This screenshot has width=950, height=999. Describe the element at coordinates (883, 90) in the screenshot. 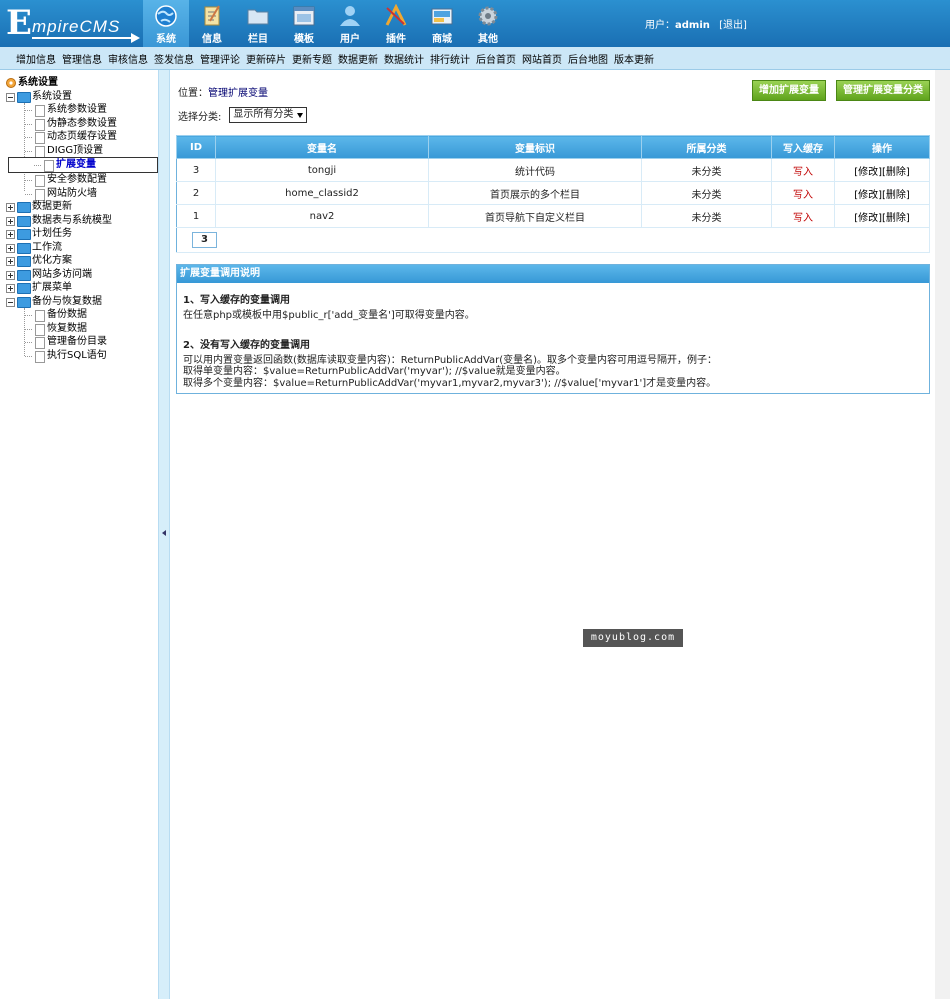

I see `manage-ext-var-class-button: 管理扩展变量分类` at that location.